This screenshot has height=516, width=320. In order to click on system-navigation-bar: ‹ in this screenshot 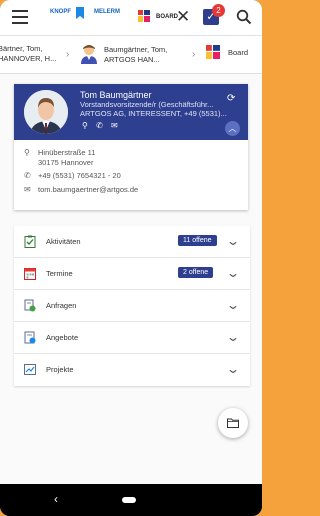, I will do `click(131, 500)`.